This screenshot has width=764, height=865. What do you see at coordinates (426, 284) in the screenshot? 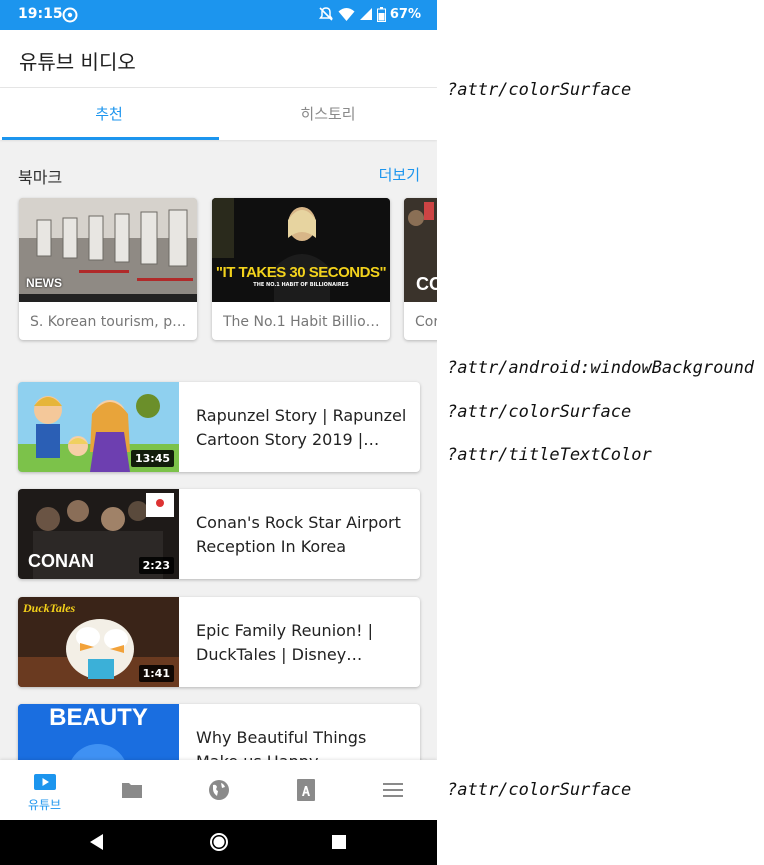
I see `bookmark-thumb-caption: CO` at bounding box center [426, 284].